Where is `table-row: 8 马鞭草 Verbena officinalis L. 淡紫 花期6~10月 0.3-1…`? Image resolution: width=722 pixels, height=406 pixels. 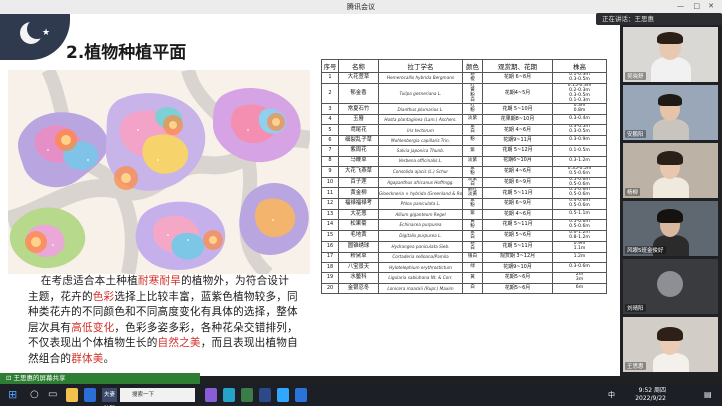 table-row: 8 马鞭草 Verbena officinalis L. 淡紫 花期6~10月 0.3-1… is located at coordinates (464, 161).